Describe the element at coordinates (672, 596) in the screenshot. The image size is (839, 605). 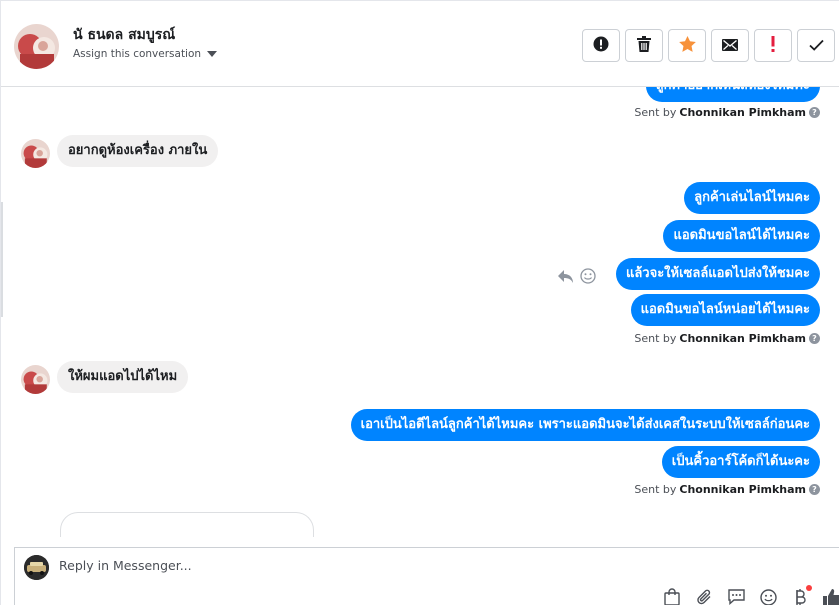
I see `shopping-bag-icon` at that location.